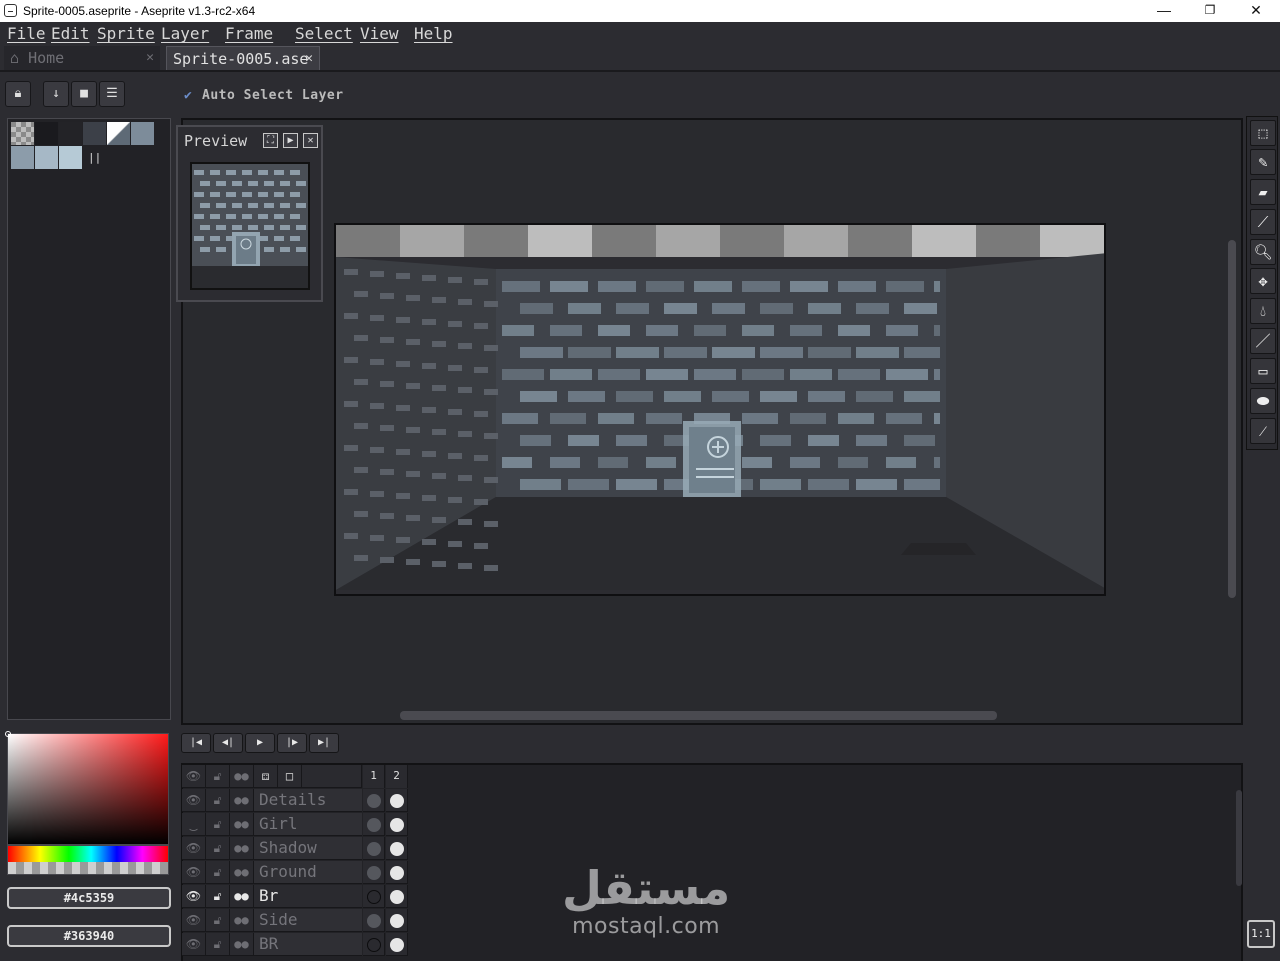  What do you see at coordinates (70, 33) in the screenshot?
I see `menu-edit: Edit` at bounding box center [70, 33].